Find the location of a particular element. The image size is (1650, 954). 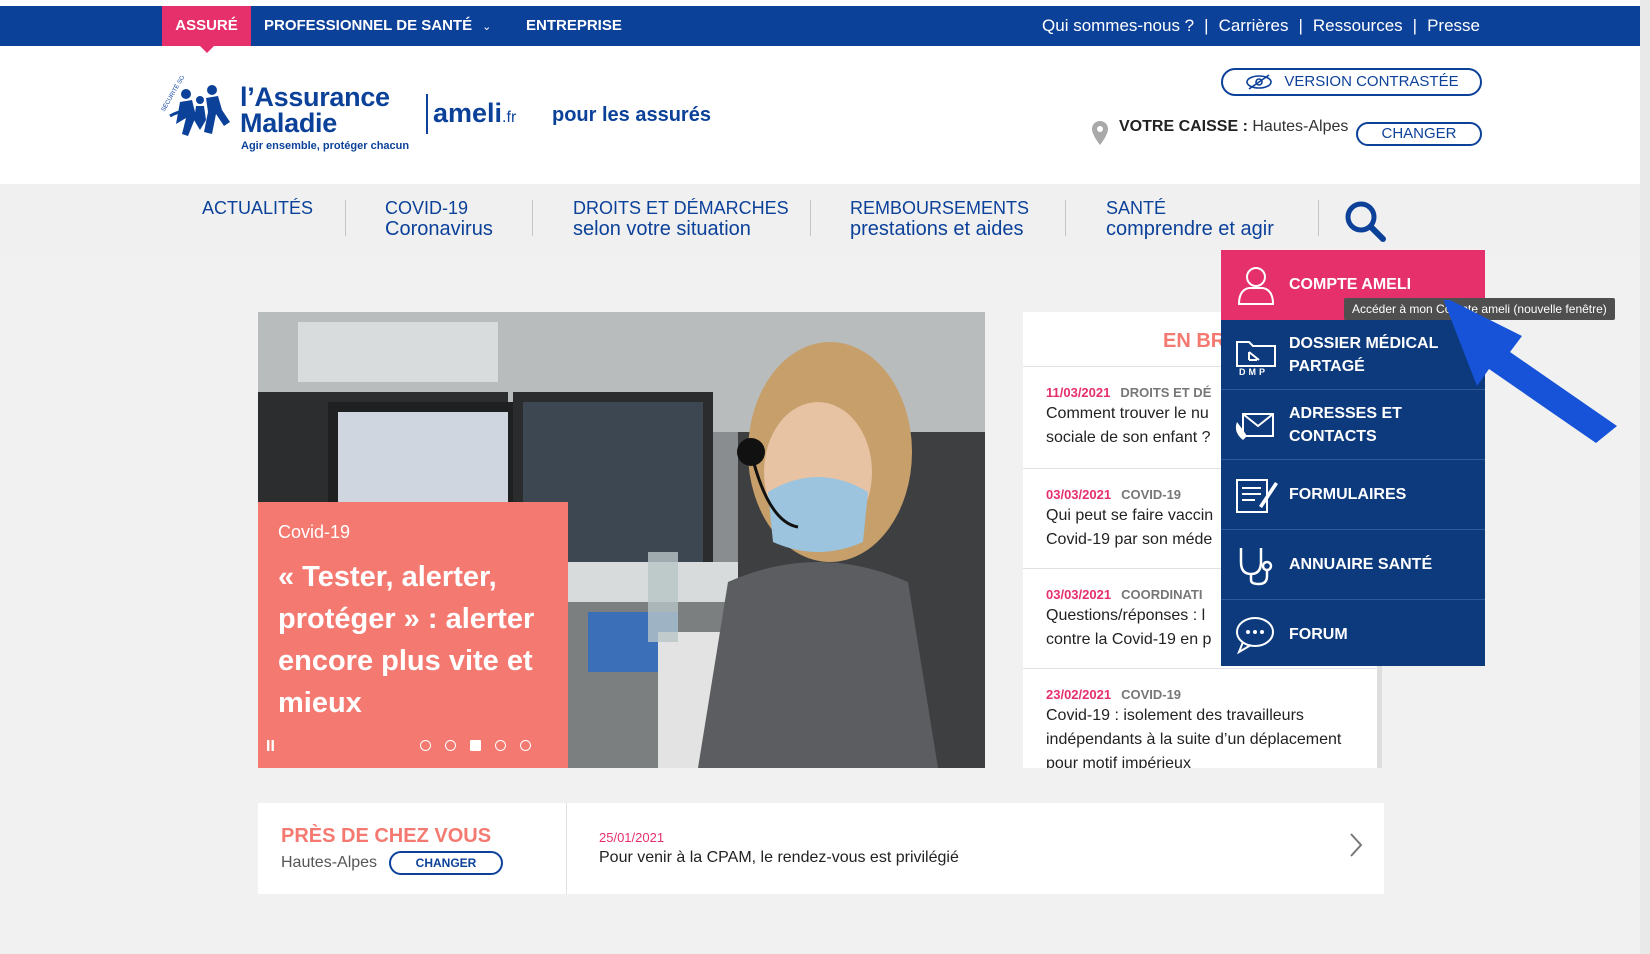

nav-sante-subtitle: comprendre et agir is located at coordinates (1190, 229).